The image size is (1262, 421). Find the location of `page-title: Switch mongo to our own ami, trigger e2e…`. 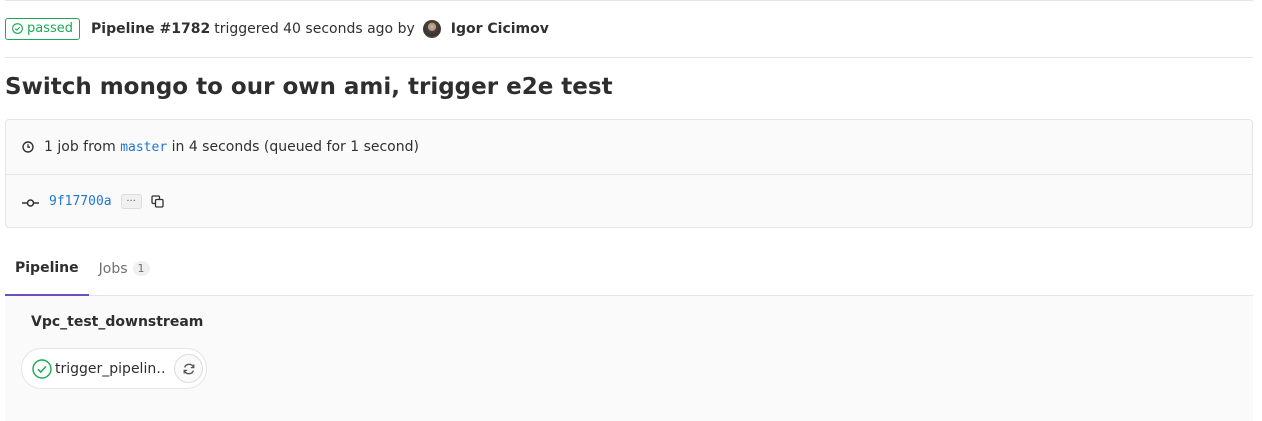

page-title: Switch mongo to our own ami, trigger e2e… is located at coordinates (309, 87).